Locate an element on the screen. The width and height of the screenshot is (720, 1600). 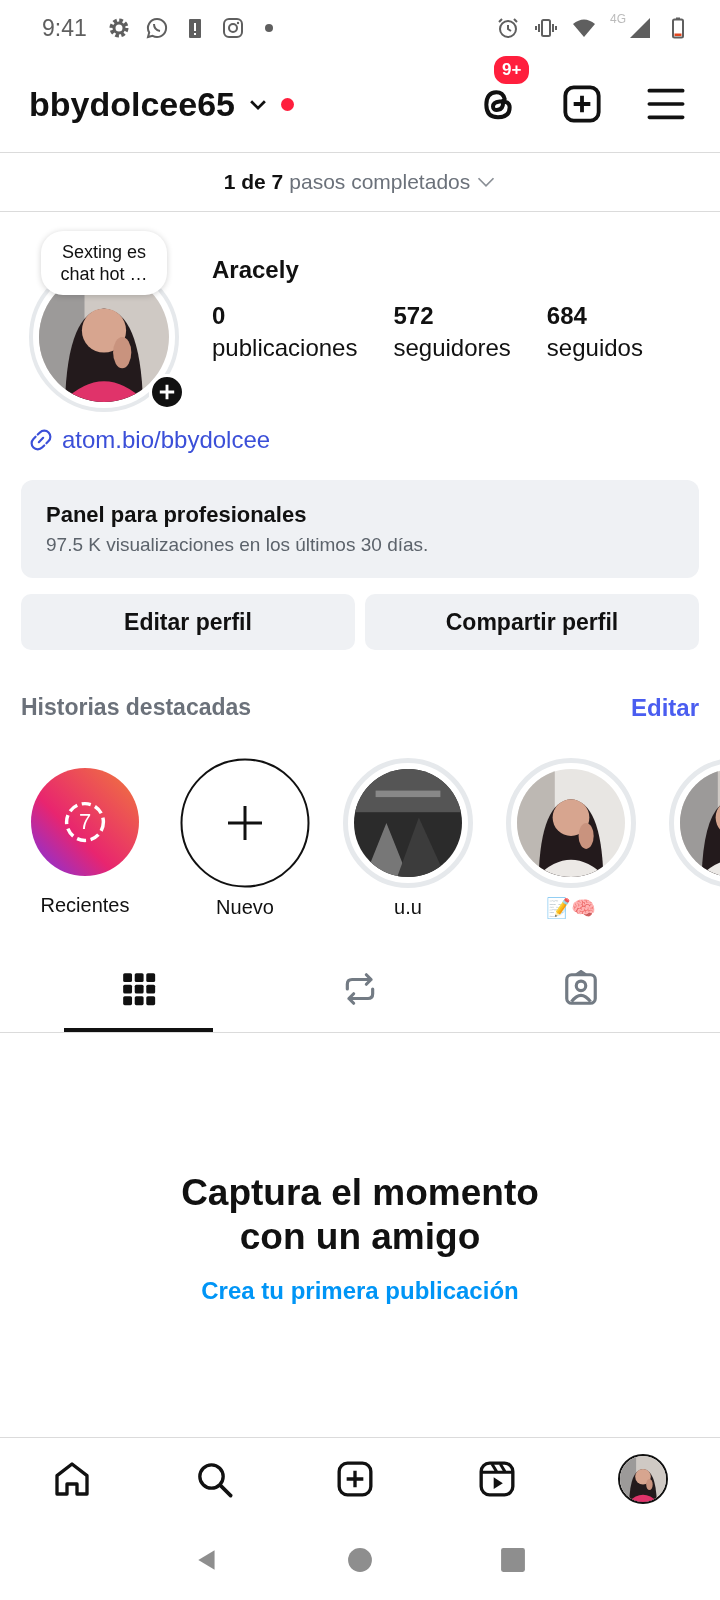
link-icon is located at coordinates (41, 440).